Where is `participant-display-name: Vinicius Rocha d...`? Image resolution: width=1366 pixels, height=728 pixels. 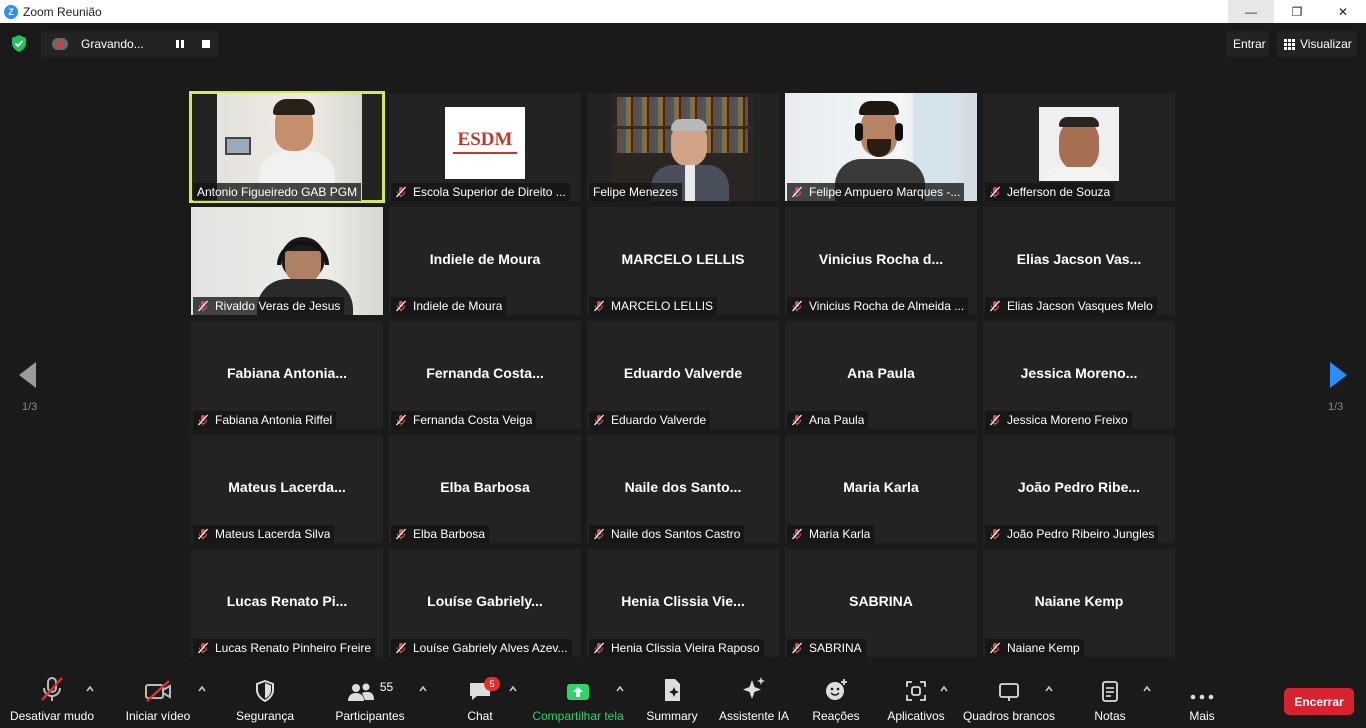 participant-display-name: Vinicius Rocha d... is located at coordinates (881, 259).